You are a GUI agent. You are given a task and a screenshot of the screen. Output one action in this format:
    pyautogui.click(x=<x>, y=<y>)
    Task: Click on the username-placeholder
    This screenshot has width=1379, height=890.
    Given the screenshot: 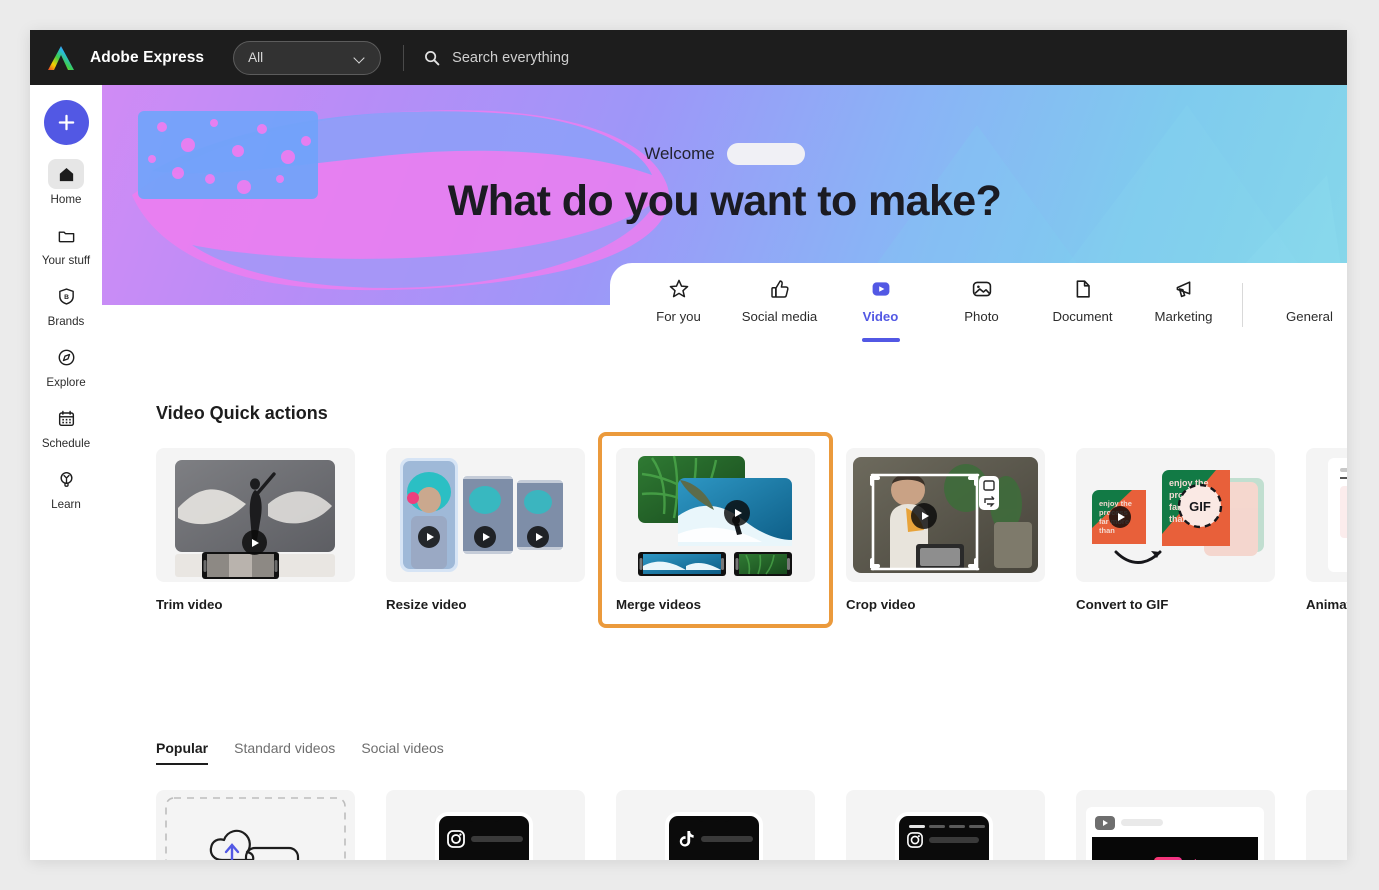 What is the action you would take?
    pyautogui.click(x=765, y=154)
    